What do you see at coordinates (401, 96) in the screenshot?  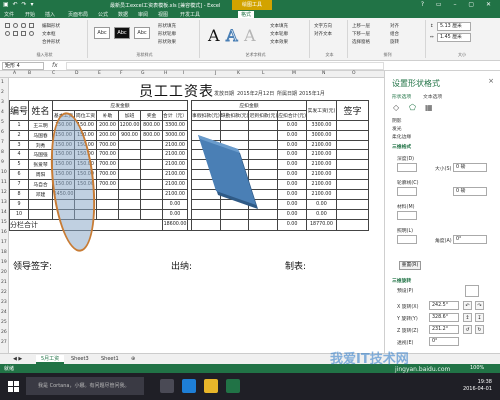 I see `tab-shape-options: 形状选项` at bounding box center [401, 96].